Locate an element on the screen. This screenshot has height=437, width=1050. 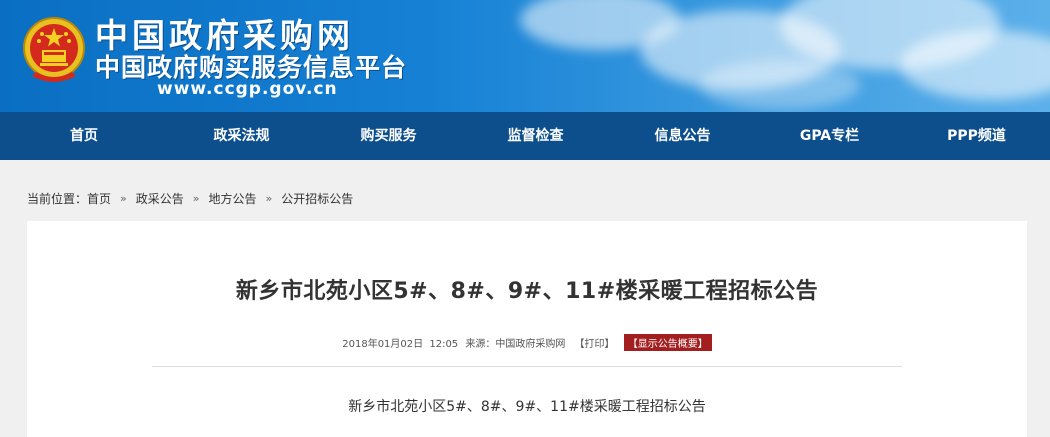
nav-item-ppp: PPP频道 is located at coordinates (976, 136).